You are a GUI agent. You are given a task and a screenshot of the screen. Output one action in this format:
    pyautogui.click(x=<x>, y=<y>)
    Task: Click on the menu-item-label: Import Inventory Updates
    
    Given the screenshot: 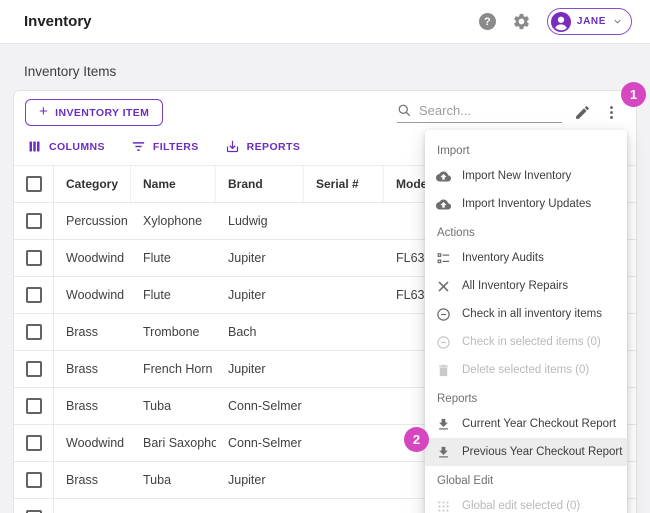 What is the action you would take?
    pyautogui.click(x=527, y=204)
    